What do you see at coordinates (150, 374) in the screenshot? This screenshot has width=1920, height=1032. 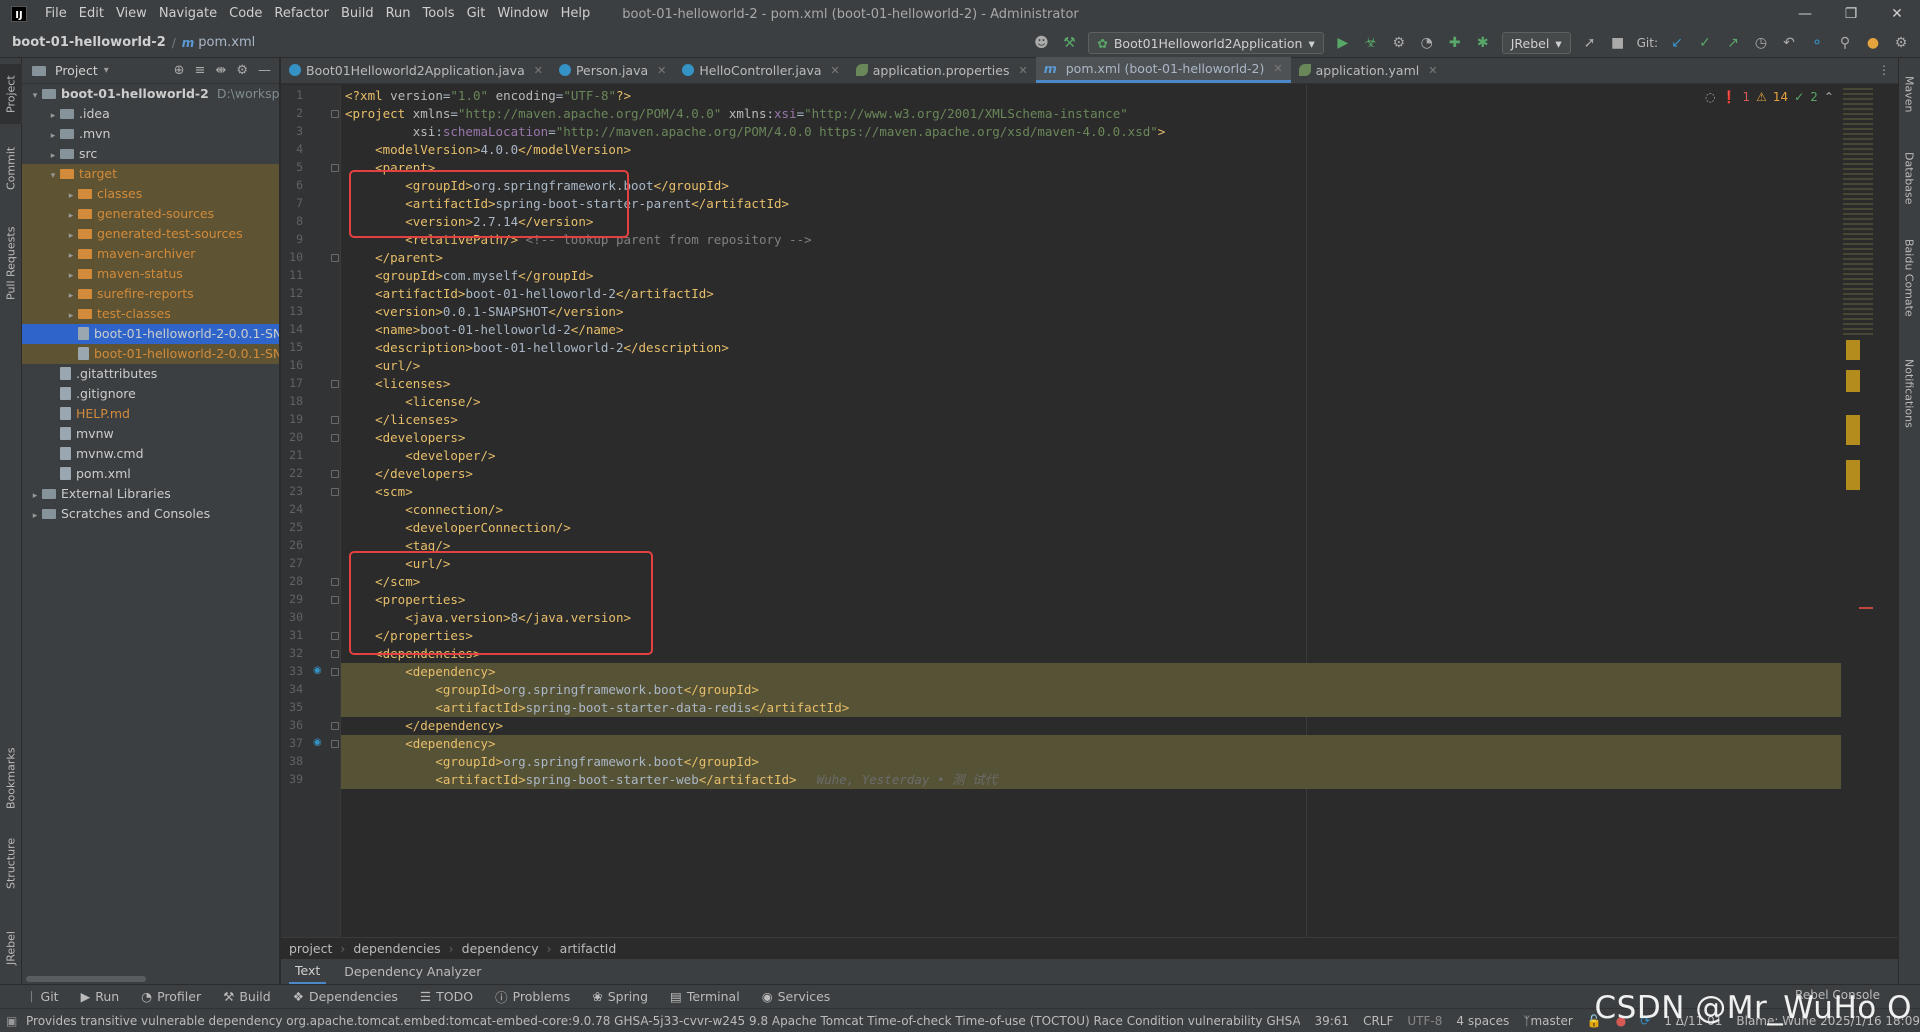 I see `tree-item: .gitattributes` at bounding box center [150, 374].